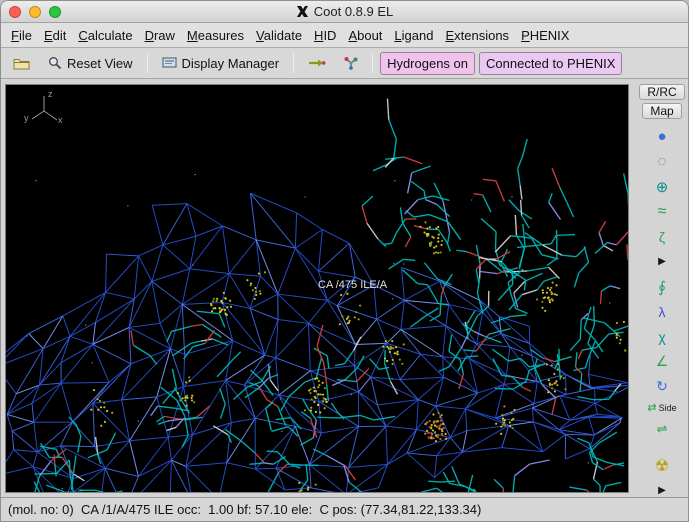  I want to click on axis-x-label: x, so click(60, 120).